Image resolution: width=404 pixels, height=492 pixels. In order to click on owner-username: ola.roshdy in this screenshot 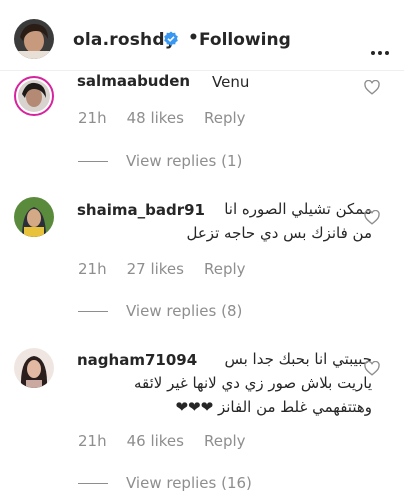, I will do `click(124, 40)`.